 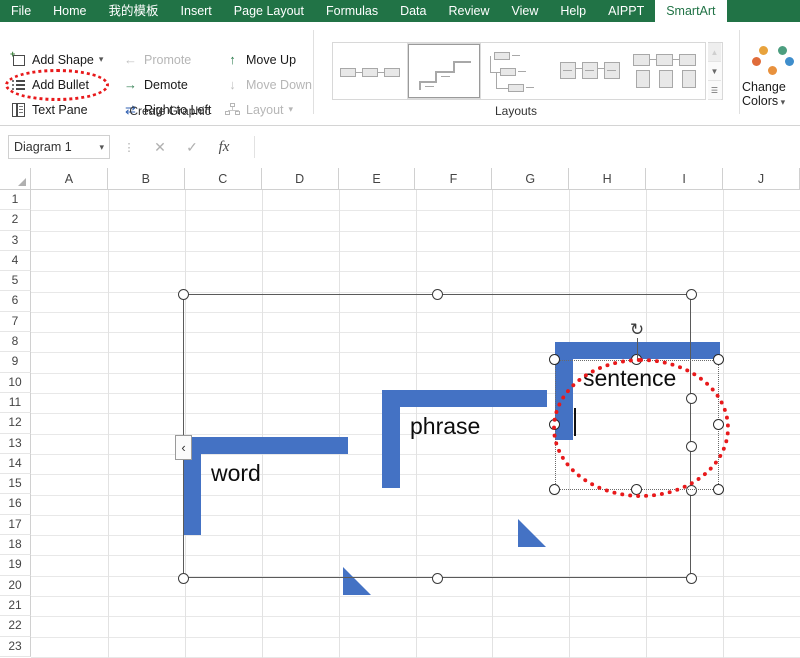 I want to click on text-pane-button: Text Pane, so click(x=49, y=109).